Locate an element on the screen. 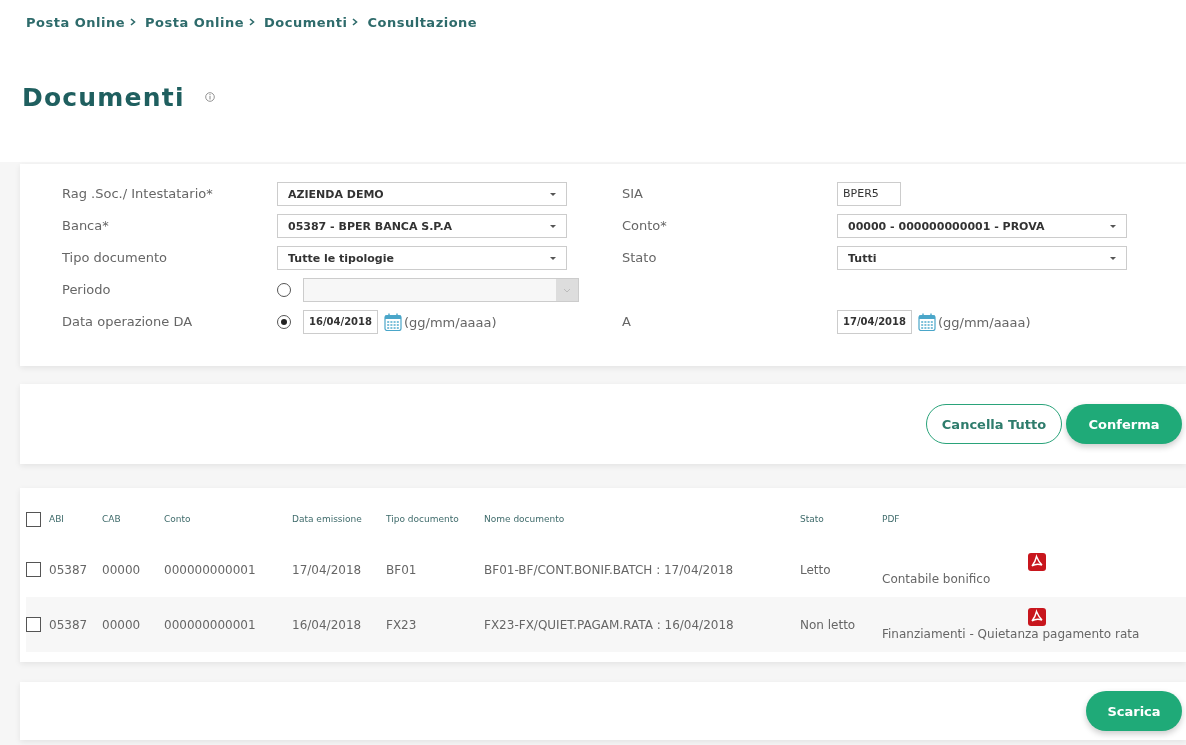 The height and width of the screenshot is (745, 1186). column-header: PDF is located at coordinates (891, 519).